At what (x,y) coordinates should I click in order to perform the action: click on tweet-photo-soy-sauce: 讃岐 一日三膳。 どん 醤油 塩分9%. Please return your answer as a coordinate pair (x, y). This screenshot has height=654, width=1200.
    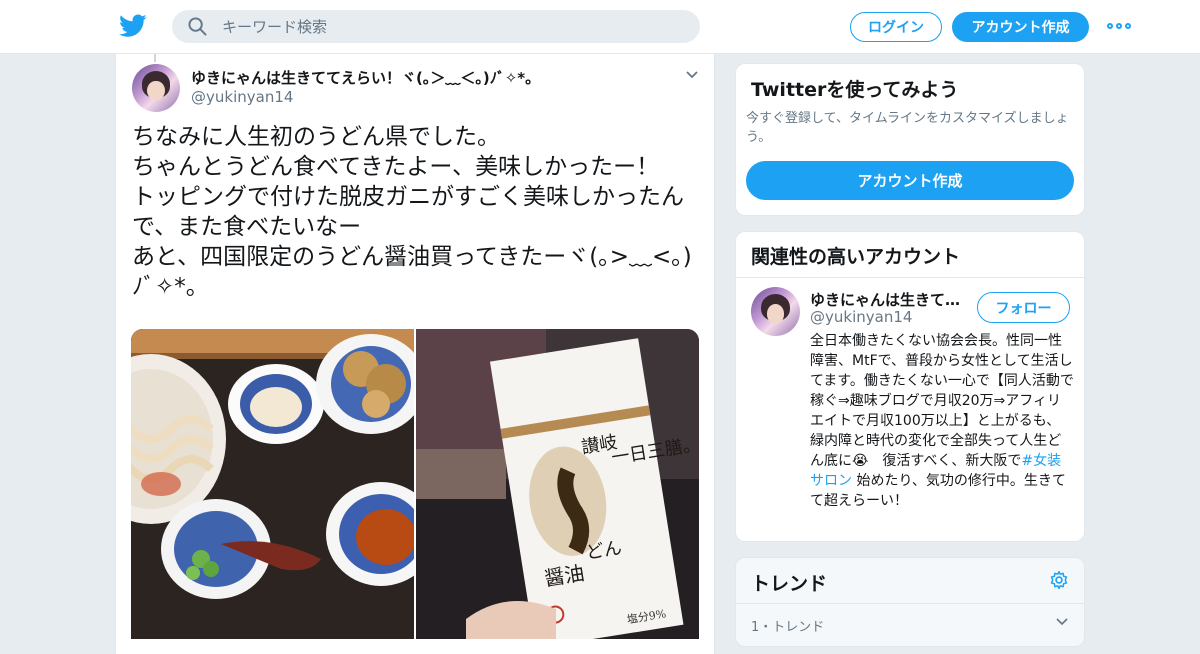
    Looking at the image, I should click on (557, 484).